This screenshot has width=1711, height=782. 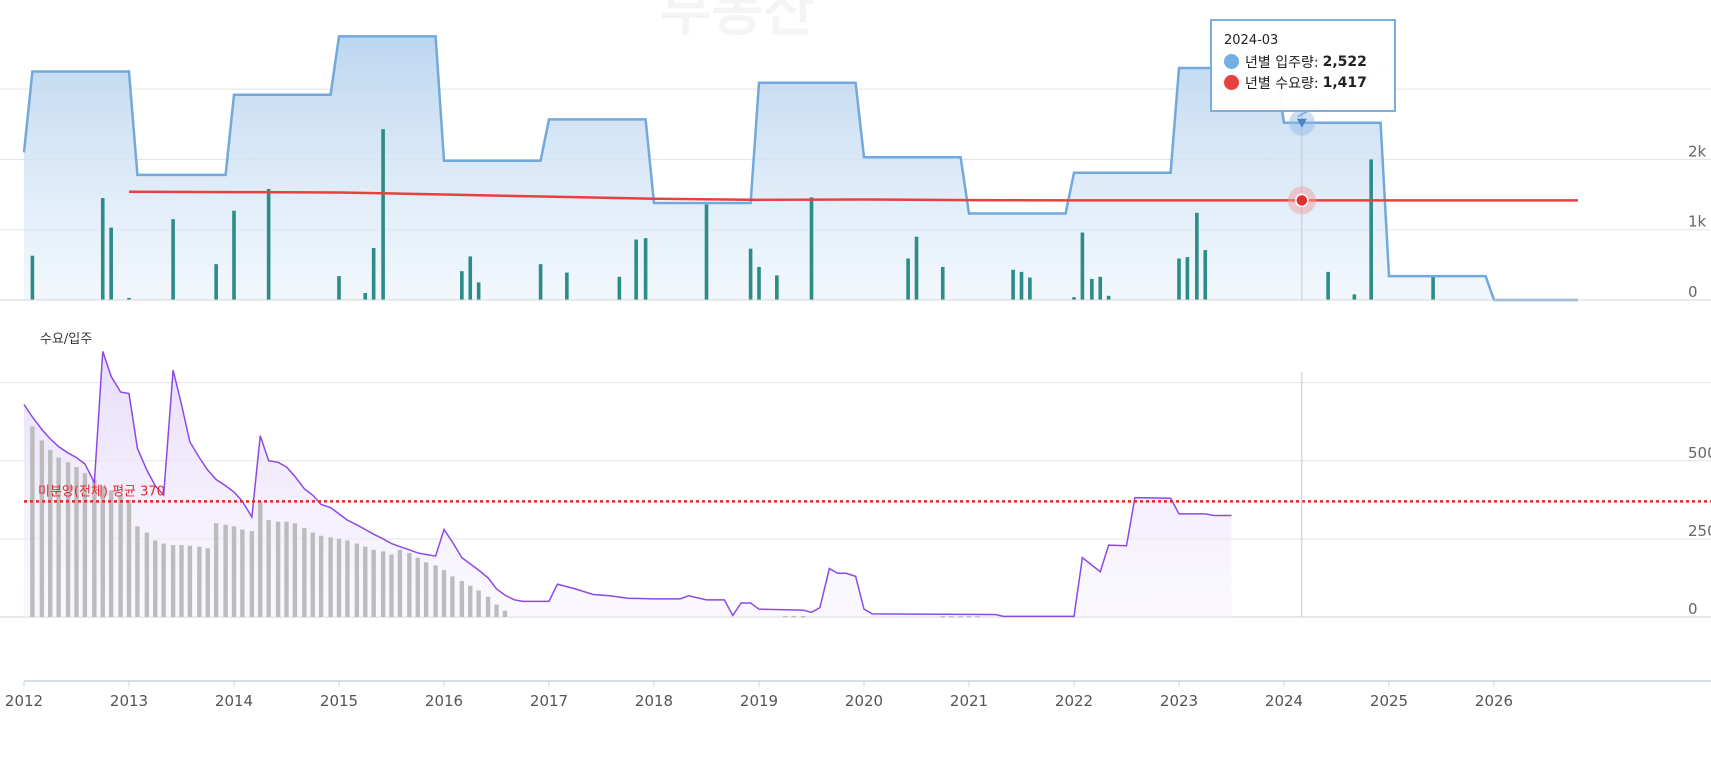 I want to click on y-axis-ticks: 0 1k 2k 0 250 500, so click(x=1699, y=380).